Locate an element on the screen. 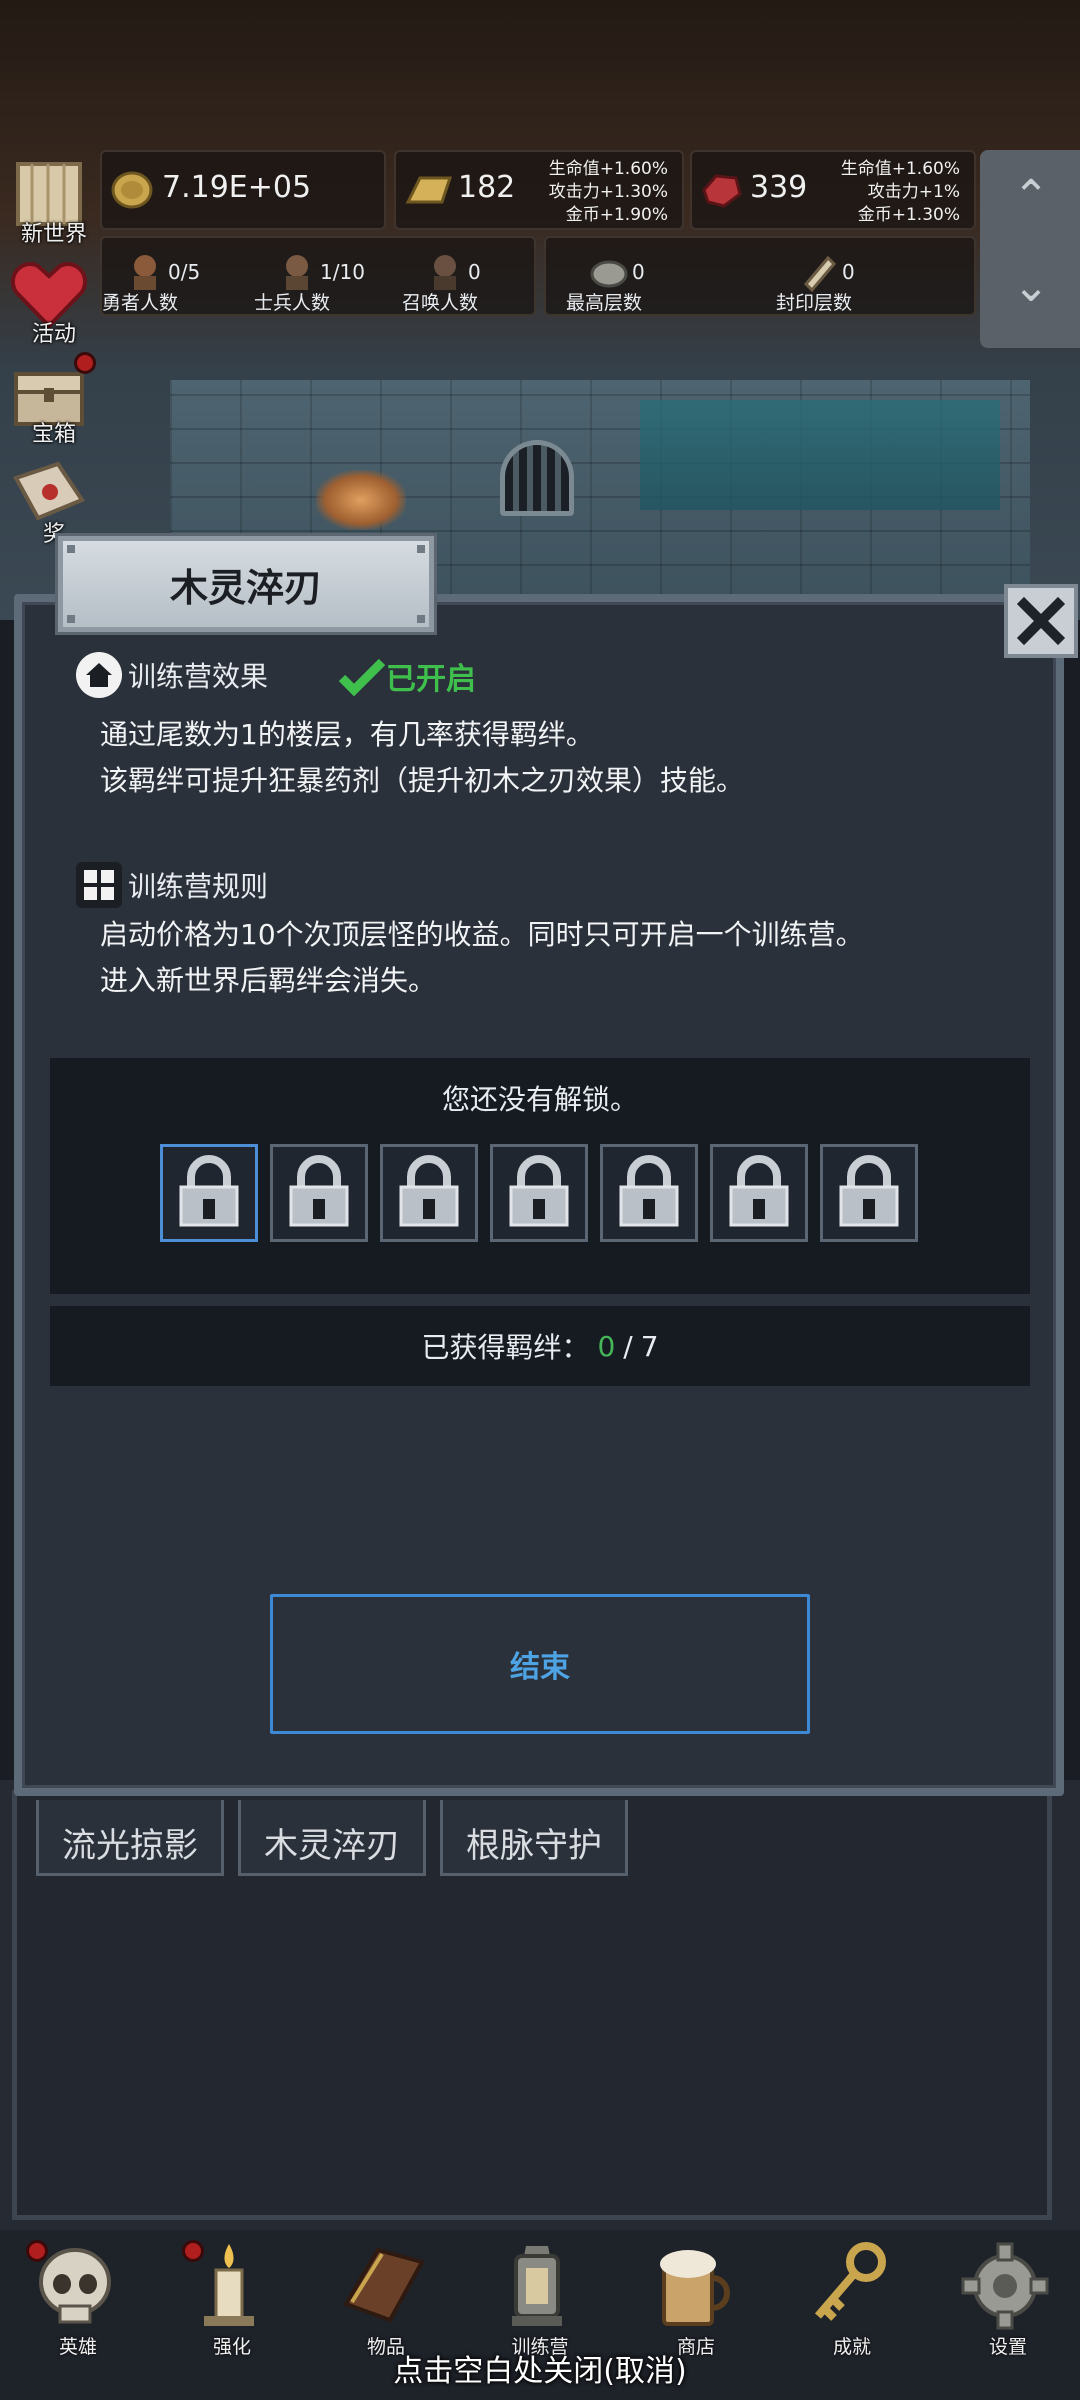 This screenshot has height=2400, width=1080. gold-resource: 7.19E+05 is located at coordinates (243, 190).